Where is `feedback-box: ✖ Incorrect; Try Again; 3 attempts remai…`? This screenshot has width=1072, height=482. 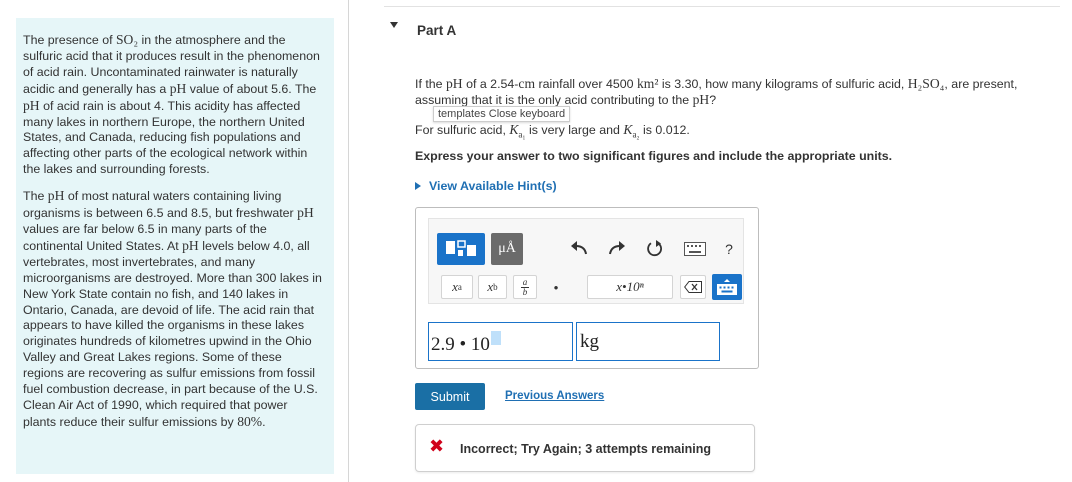 feedback-box: ✖ Incorrect; Try Again; 3 attempts remai… is located at coordinates (585, 448).